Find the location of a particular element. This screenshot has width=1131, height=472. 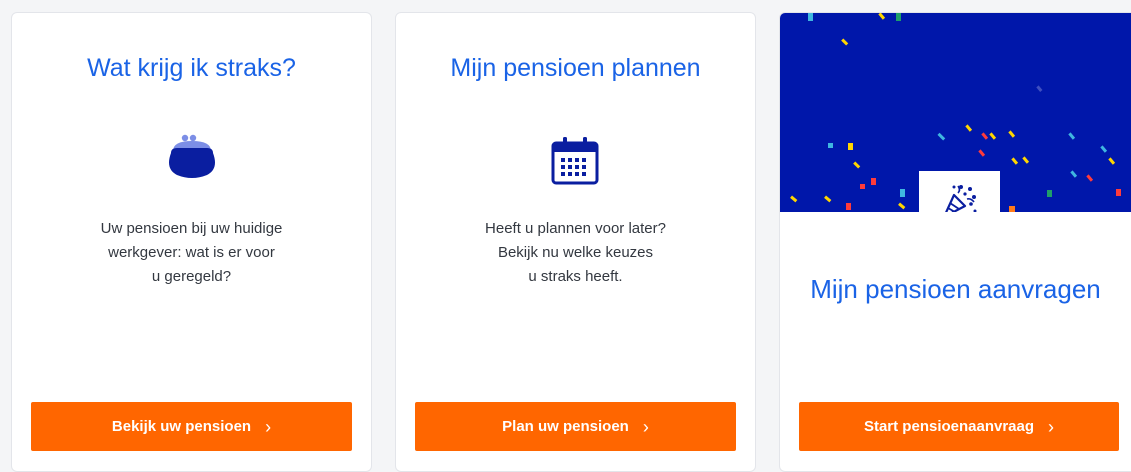

confetti-banner is located at coordinates (955, 112).